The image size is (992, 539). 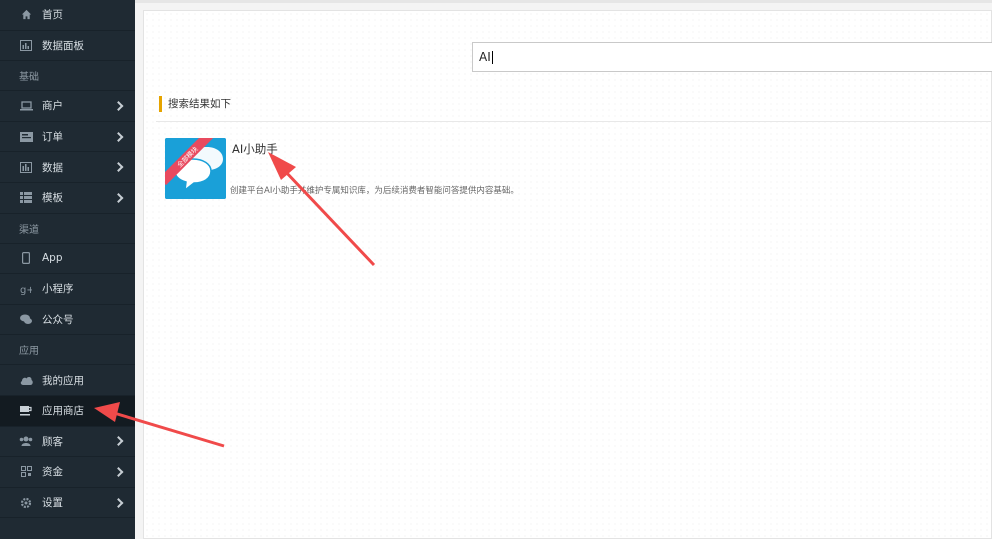 I want to click on sidebar-item-label: 资金, so click(x=52, y=472).